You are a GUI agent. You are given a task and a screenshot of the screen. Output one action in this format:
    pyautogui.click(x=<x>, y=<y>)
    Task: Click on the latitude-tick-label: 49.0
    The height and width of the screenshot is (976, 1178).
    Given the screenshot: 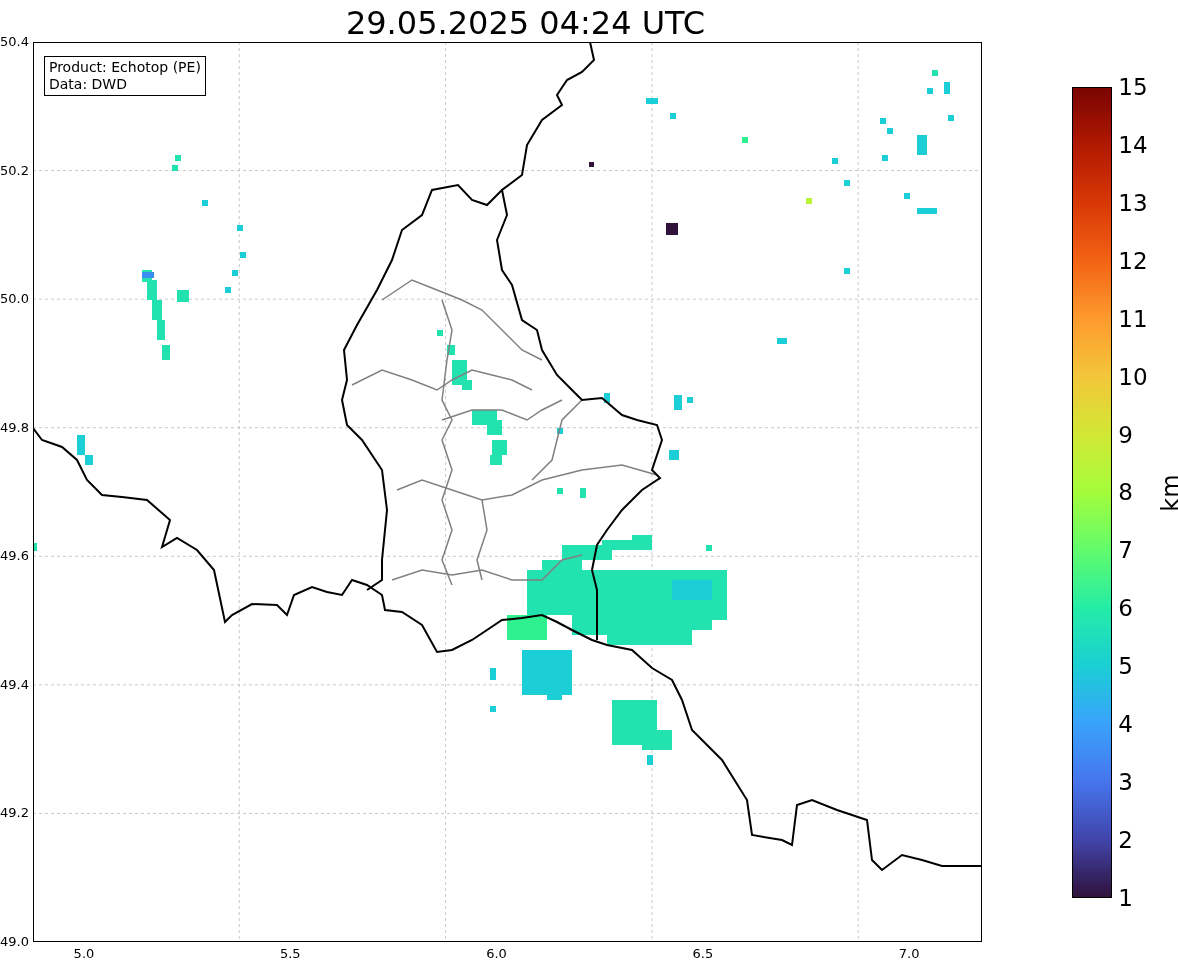 What is the action you would take?
    pyautogui.click(x=14, y=941)
    